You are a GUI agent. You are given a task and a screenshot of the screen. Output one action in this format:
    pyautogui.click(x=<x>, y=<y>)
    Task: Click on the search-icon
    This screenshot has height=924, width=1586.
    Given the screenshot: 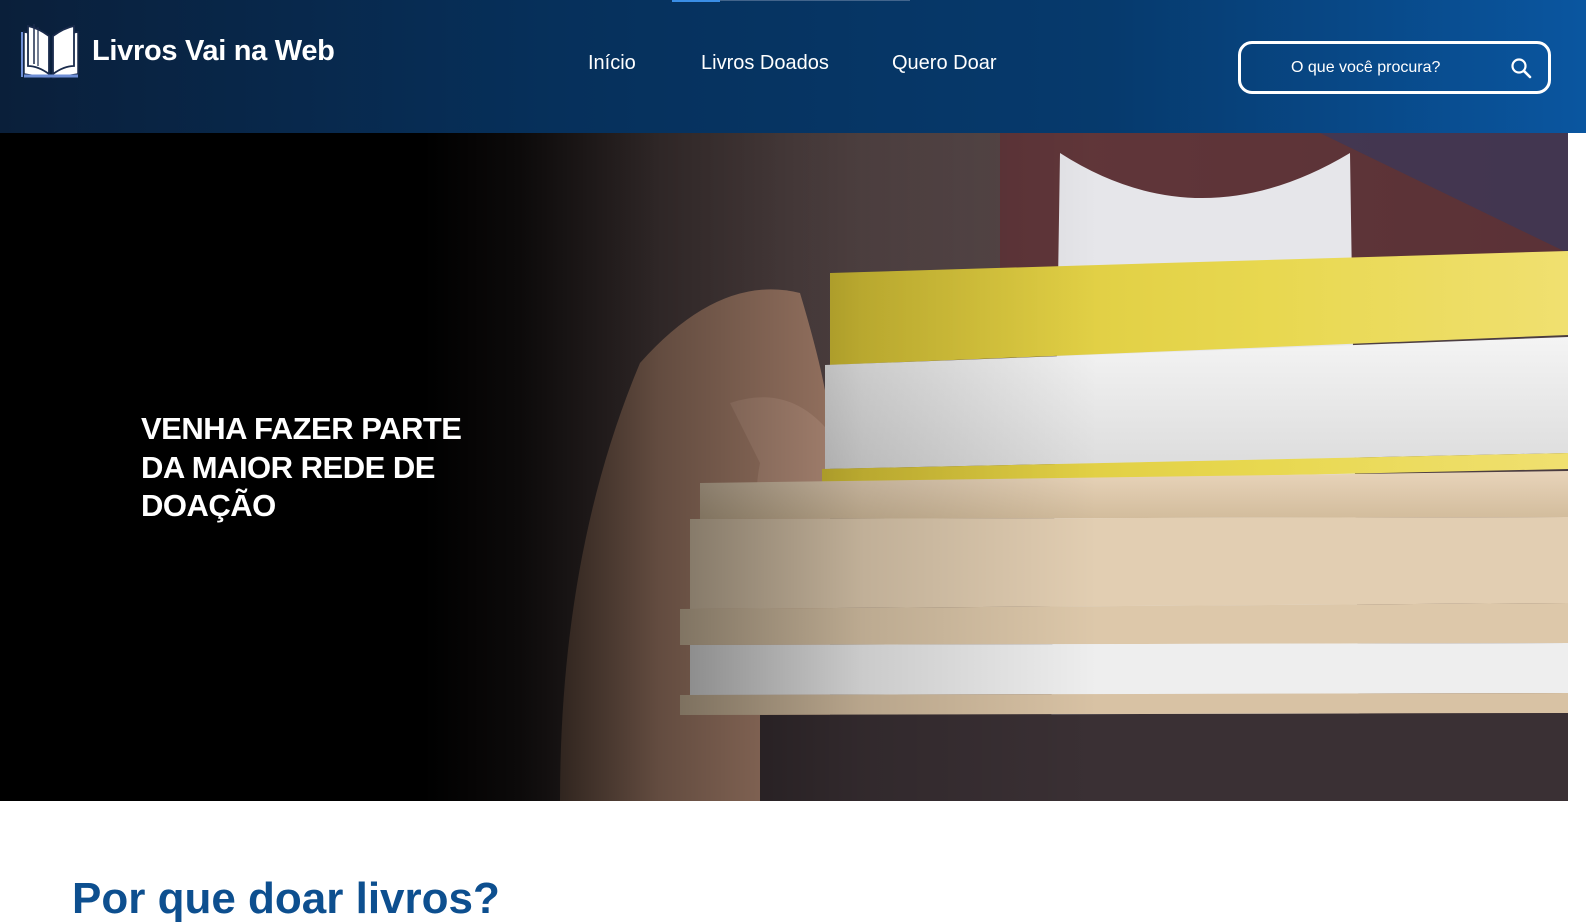 What is the action you would take?
    pyautogui.click(x=1521, y=68)
    